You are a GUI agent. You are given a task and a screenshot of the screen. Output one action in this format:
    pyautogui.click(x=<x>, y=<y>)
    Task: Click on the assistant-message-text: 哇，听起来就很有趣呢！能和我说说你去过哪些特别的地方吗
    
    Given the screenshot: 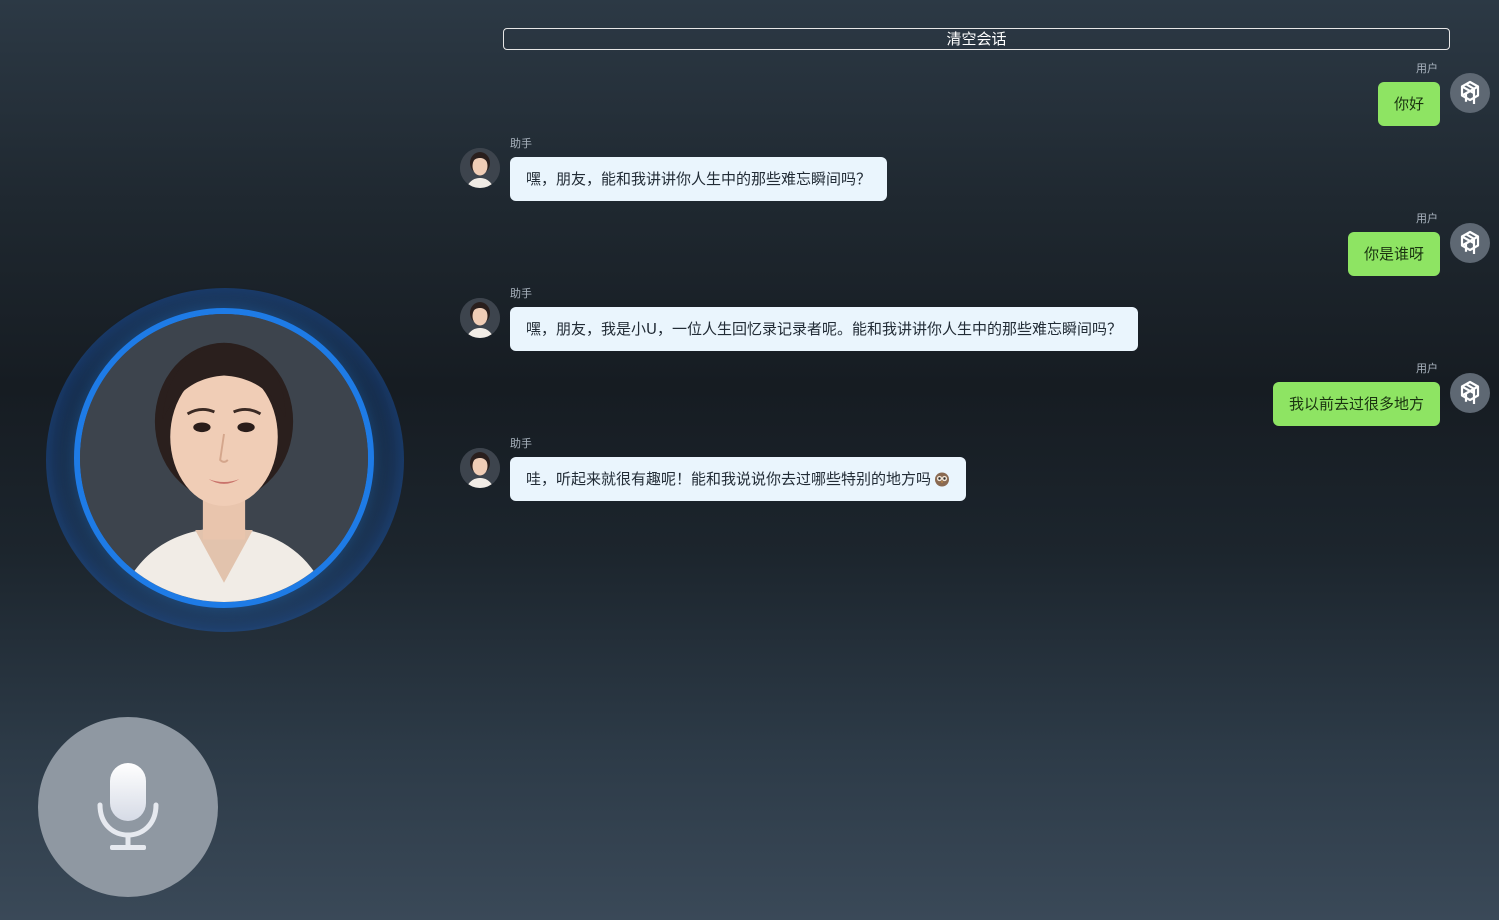 What is the action you would take?
    pyautogui.click(x=729, y=479)
    